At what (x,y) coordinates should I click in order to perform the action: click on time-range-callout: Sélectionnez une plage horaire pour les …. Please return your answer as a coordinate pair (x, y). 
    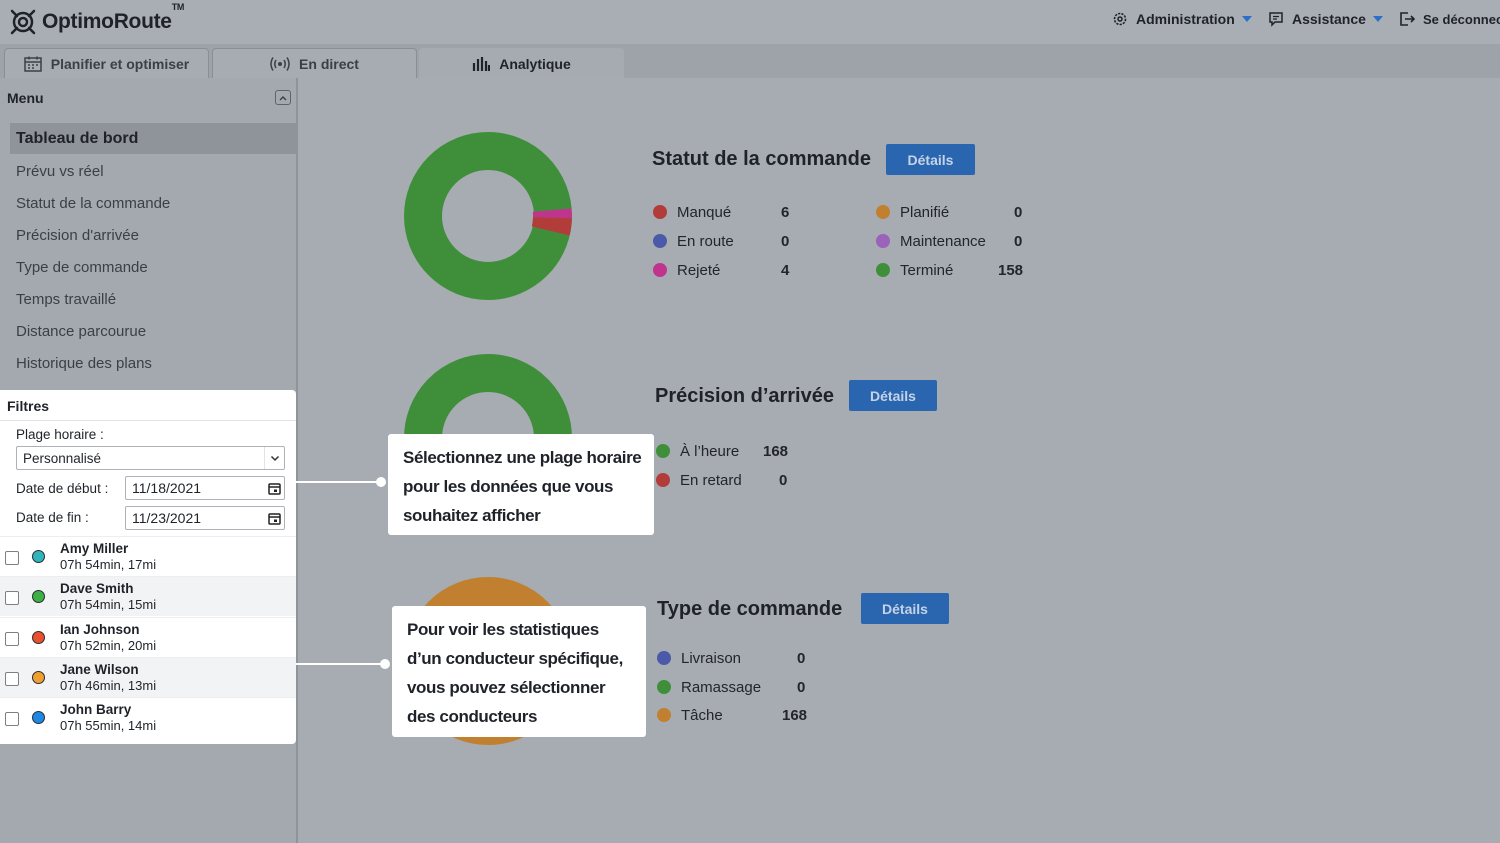
    Looking at the image, I should click on (521, 484).